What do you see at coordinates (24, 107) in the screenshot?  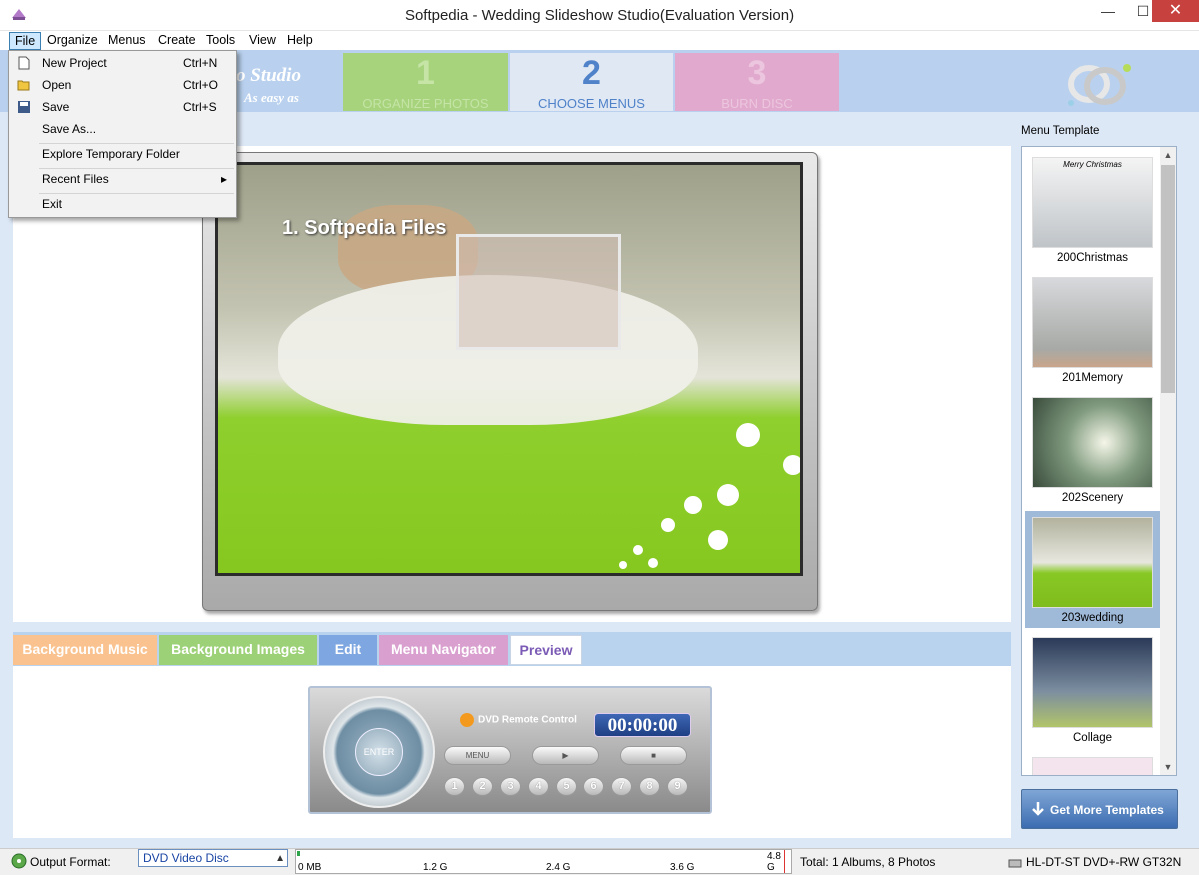 I see `floppy-disk-icon` at bounding box center [24, 107].